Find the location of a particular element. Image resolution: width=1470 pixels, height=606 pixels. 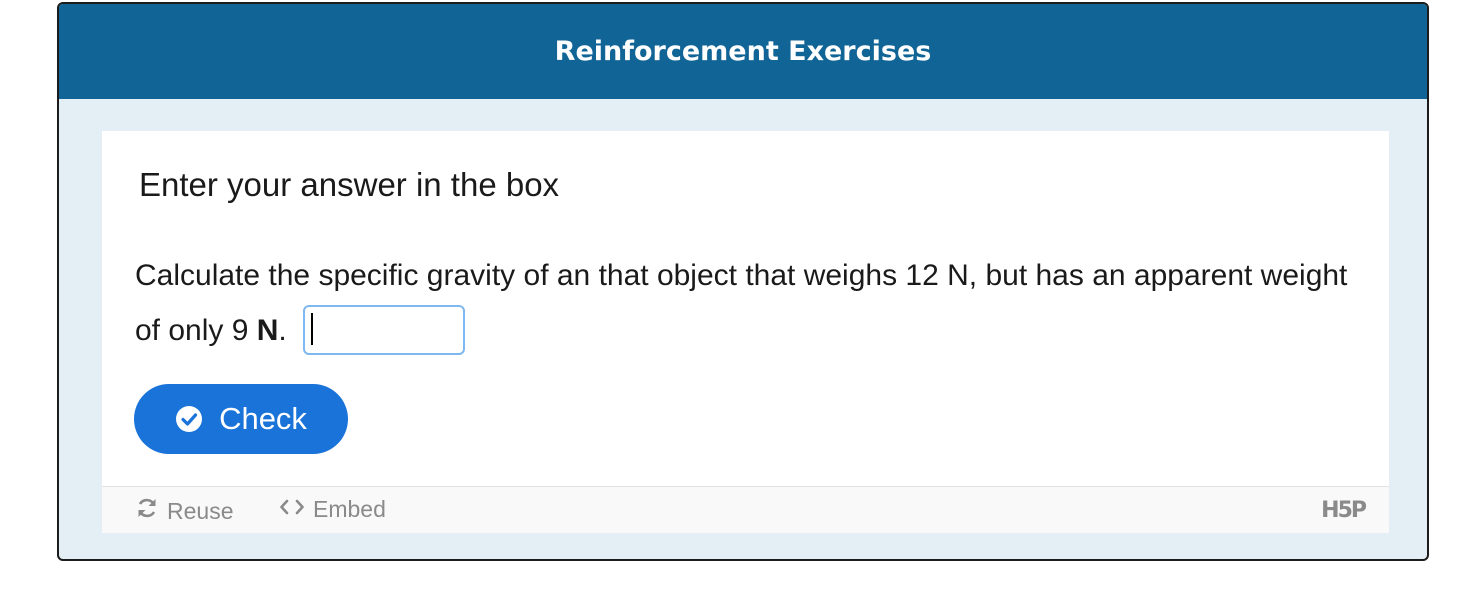

page-title: Reinforcement Exercises is located at coordinates (743, 51).